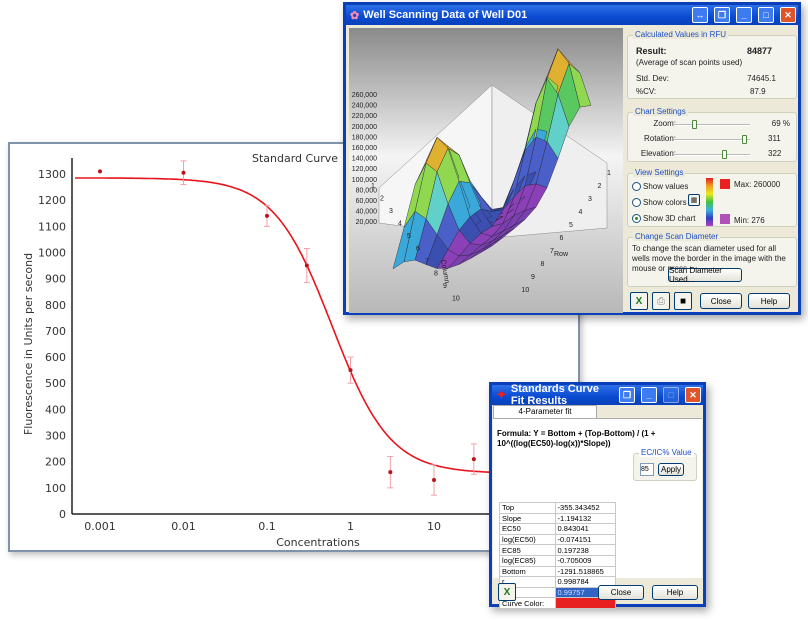 This screenshot has height=624, width=808. I want to click on radio-show-3d-chart: Show 3D chart, so click(664, 219).